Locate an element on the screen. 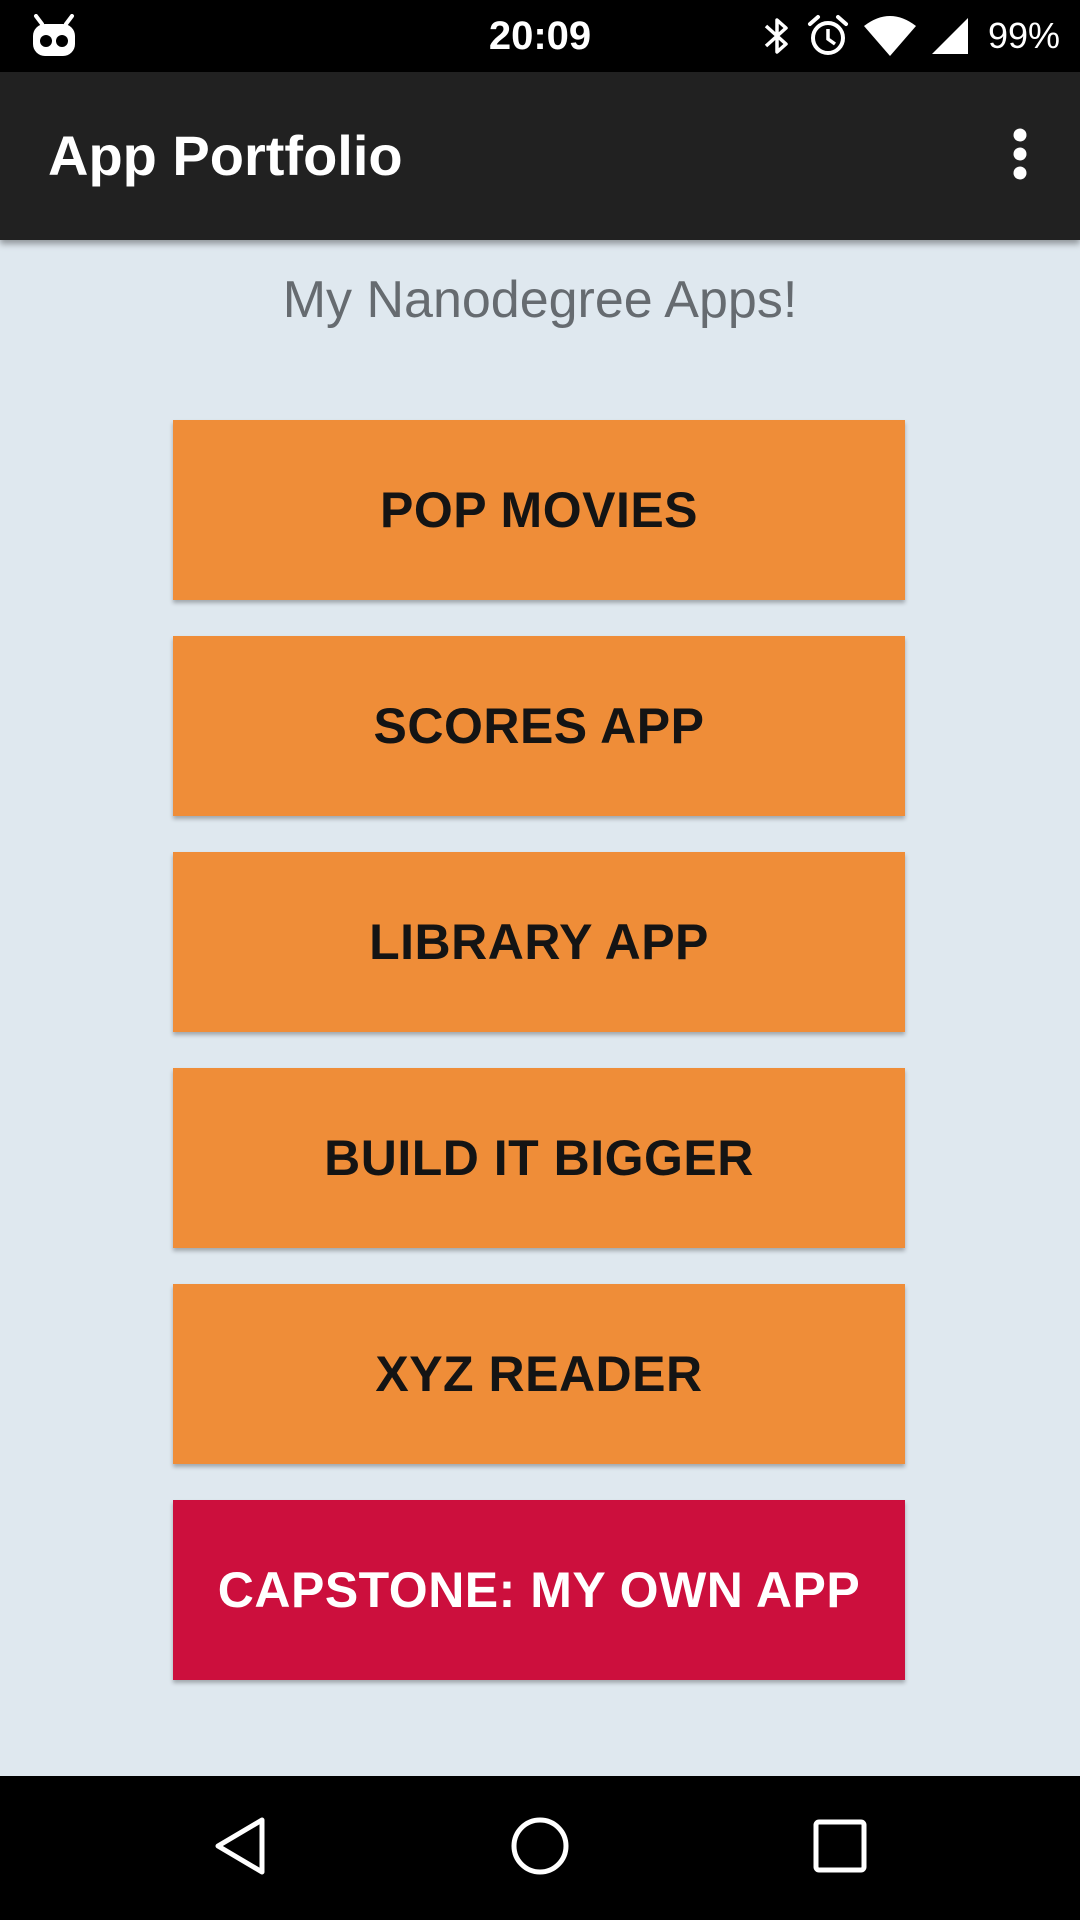  app-bar: App Portfolio is located at coordinates (540, 156).